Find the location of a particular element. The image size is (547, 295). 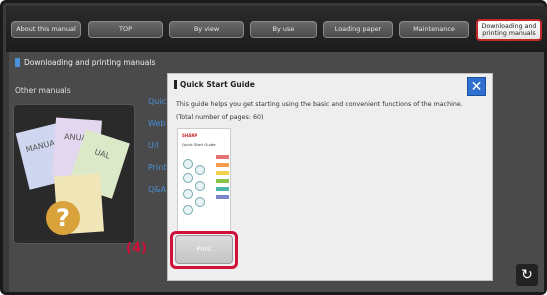

dialog-title-text: Quick Start Guide is located at coordinates (217, 84).